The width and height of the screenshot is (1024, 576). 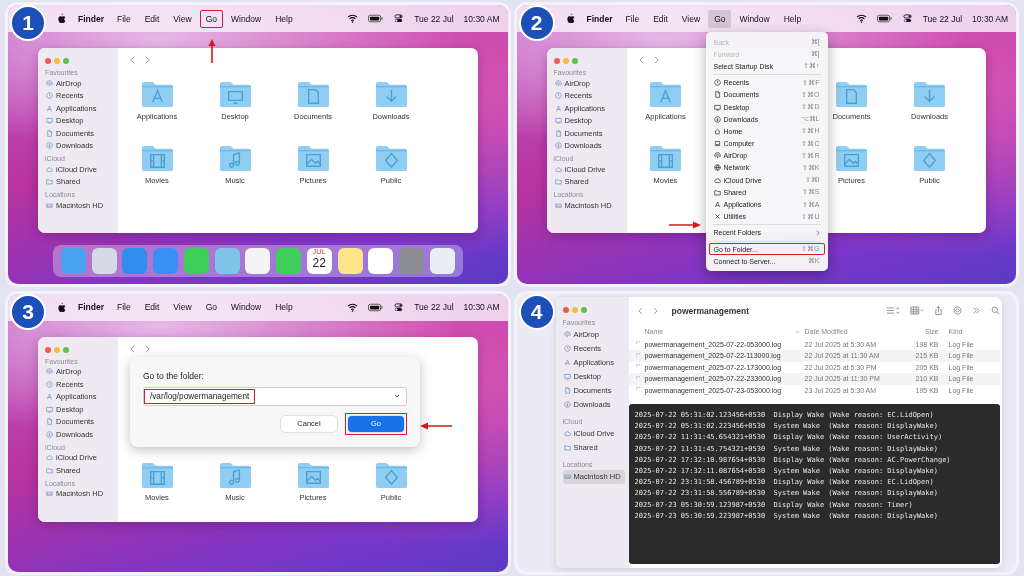 What do you see at coordinates (995, 310) in the screenshot?
I see `search-icon` at bounding box center [995, 310].